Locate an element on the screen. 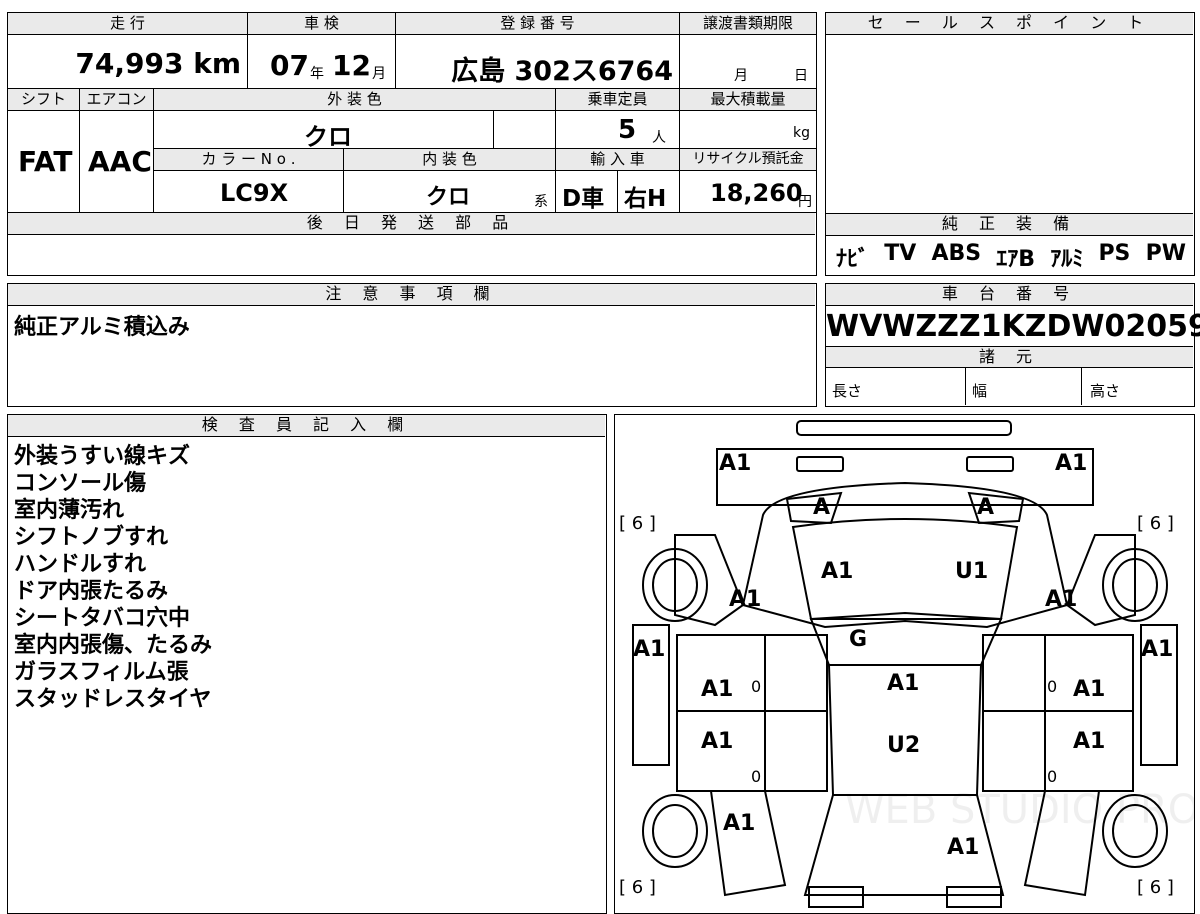 This screenshot has height=914, width=1200. inspector-line: 外装うすい線キズ is located at coordinates (102, 456).